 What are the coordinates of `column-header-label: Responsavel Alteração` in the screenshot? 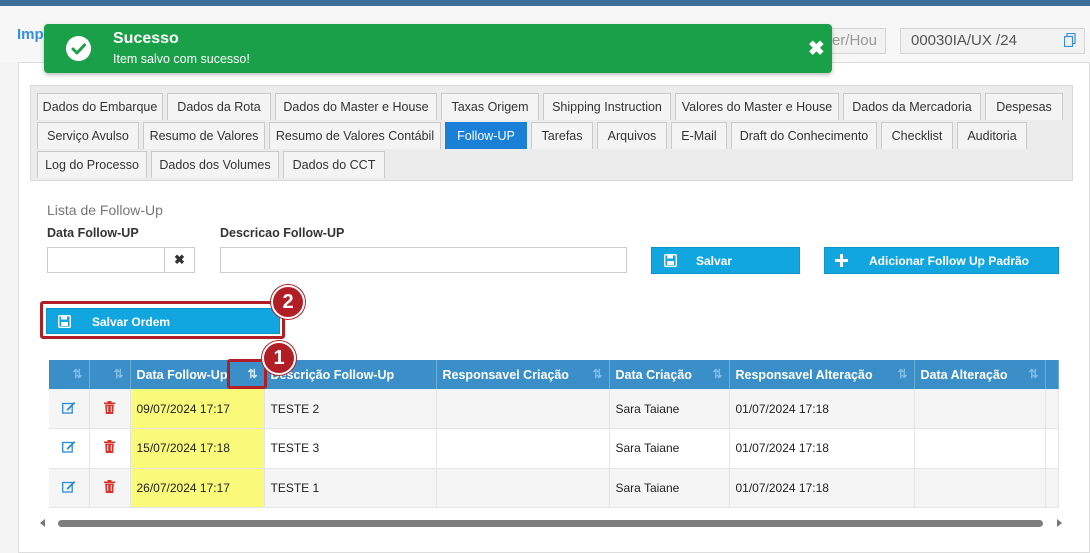 It's located at (804, 374).